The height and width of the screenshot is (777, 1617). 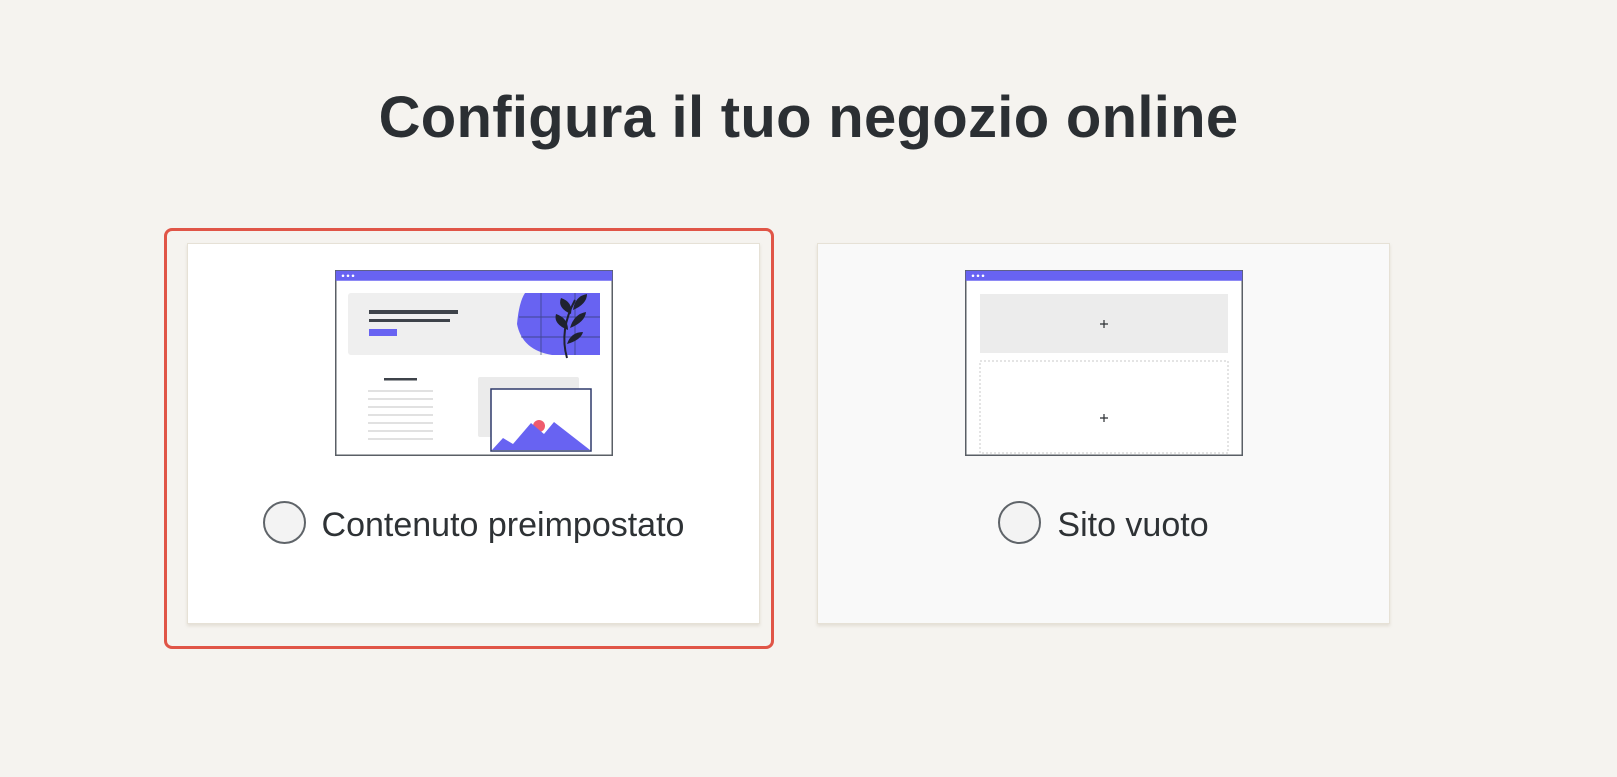 What do you see at coordinates (503, 525) in the screenshot?
I see `option-preset-label: Contenuto preimpostato` at bounding box center [503, 525].